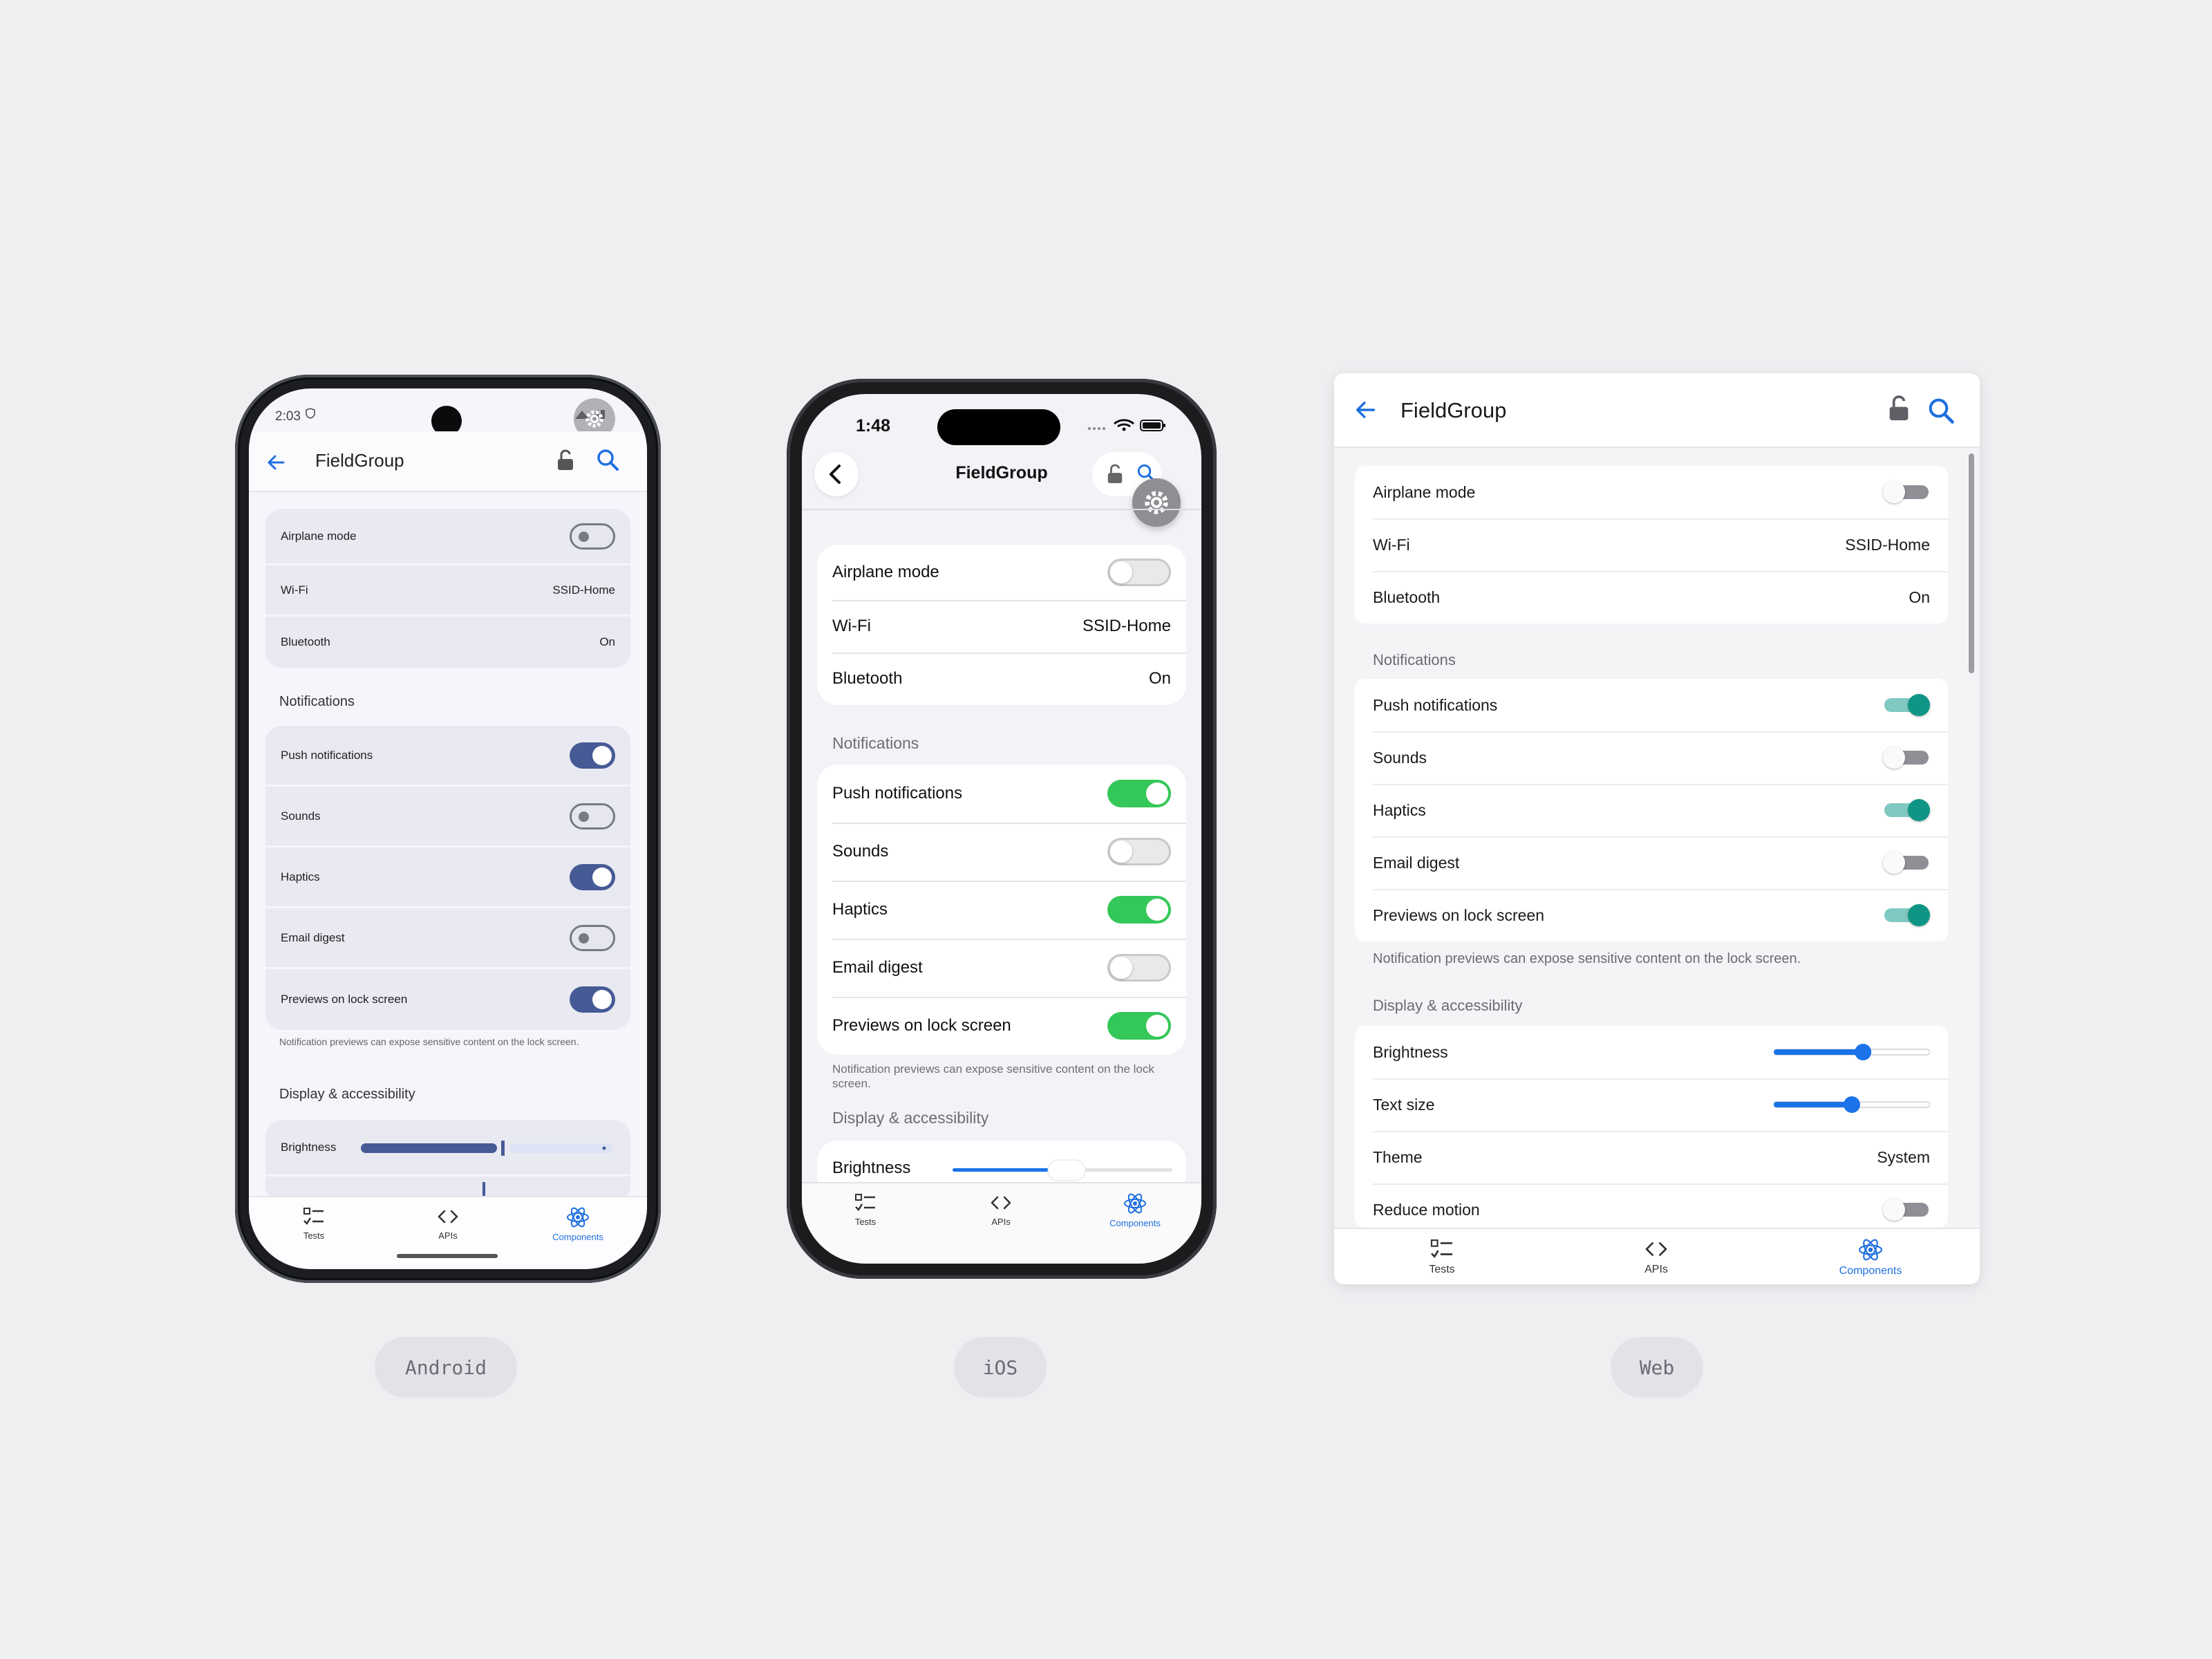 The width and height of the screenshot is (2212, 1659). Describe the element at coordinates (448, 1217) in the screenshot. I see `code-icon` at that location.